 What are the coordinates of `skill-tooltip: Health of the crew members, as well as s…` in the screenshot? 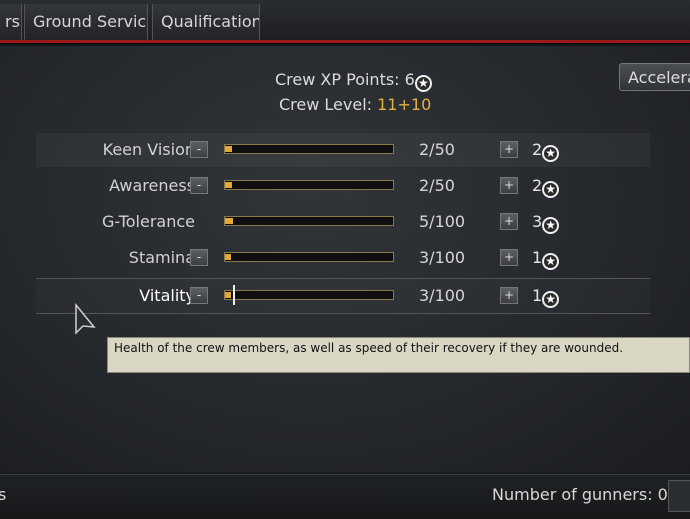 It's located at (398, 355).